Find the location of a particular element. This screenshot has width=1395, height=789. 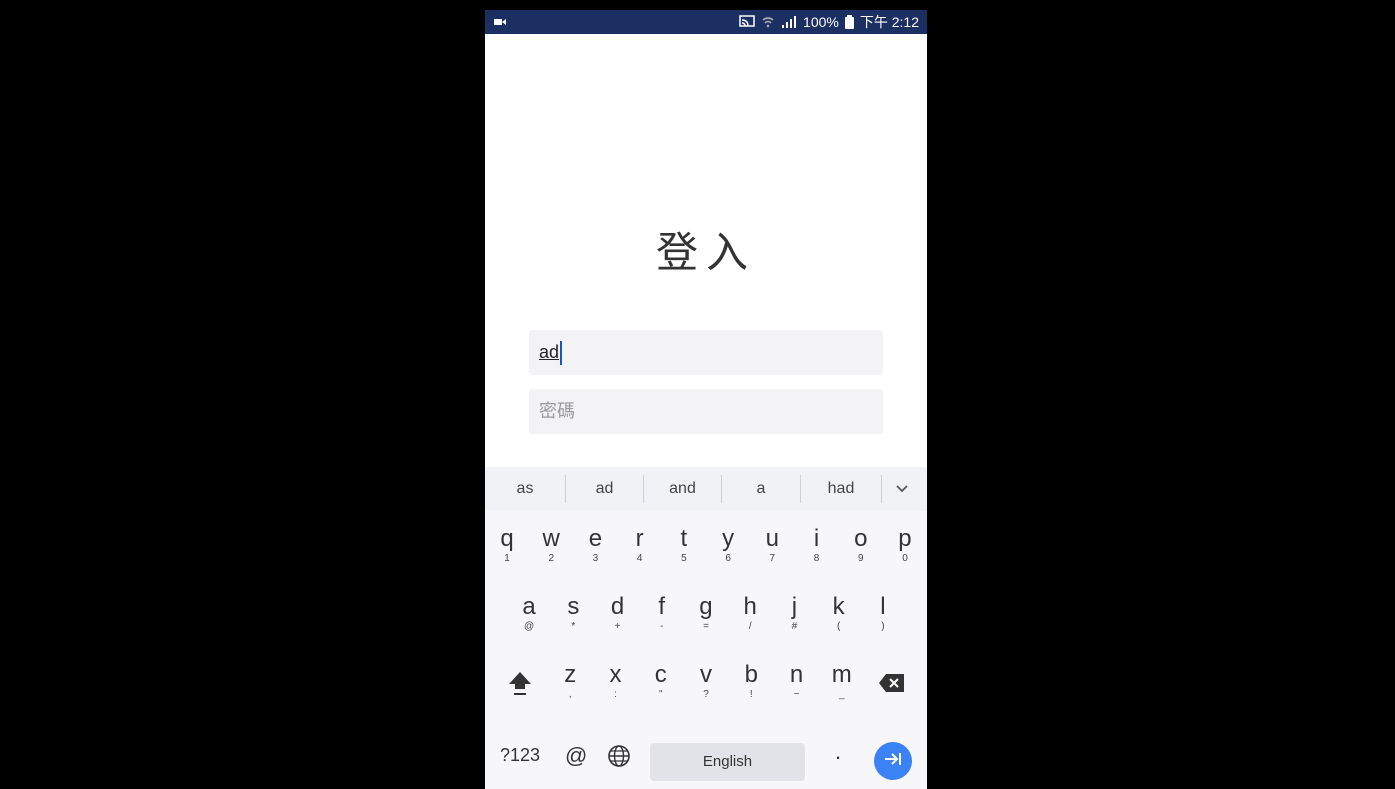

key-i: i8 is located at coordinates (817, 549).